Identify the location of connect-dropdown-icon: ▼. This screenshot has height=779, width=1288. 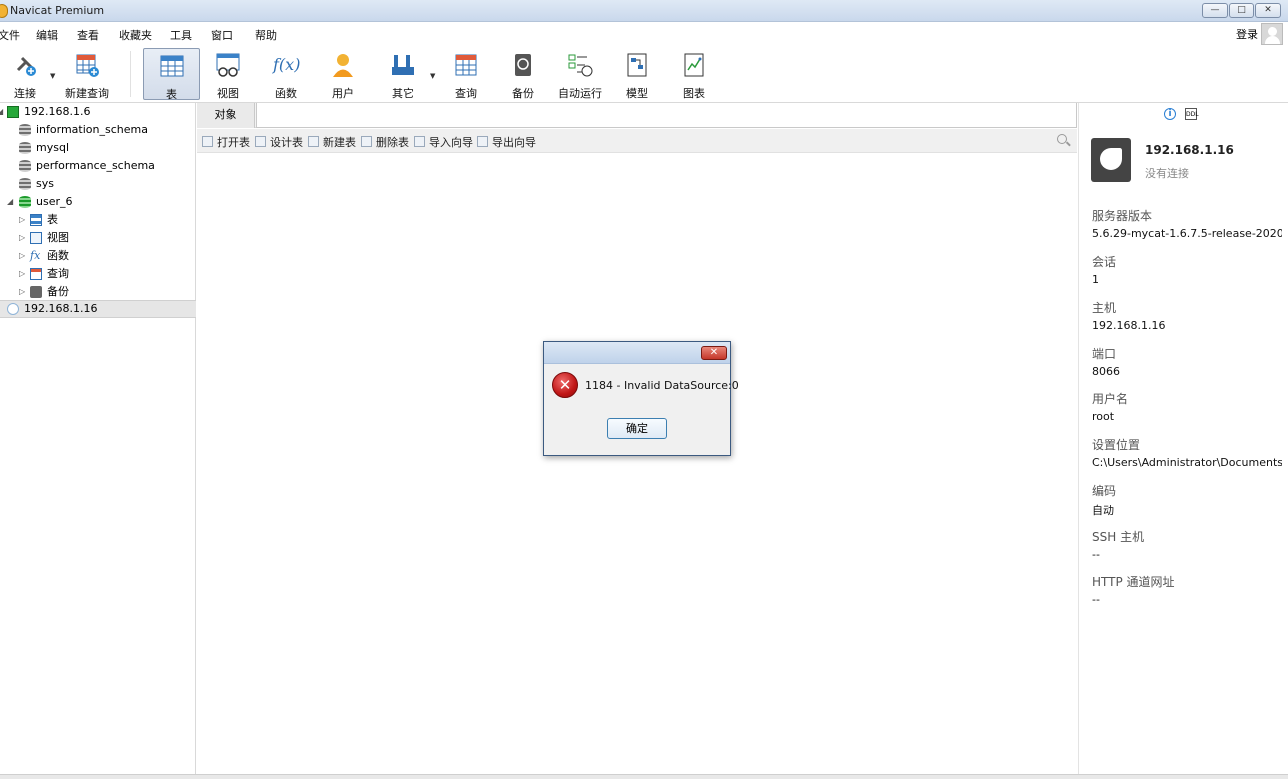
(52, 76).